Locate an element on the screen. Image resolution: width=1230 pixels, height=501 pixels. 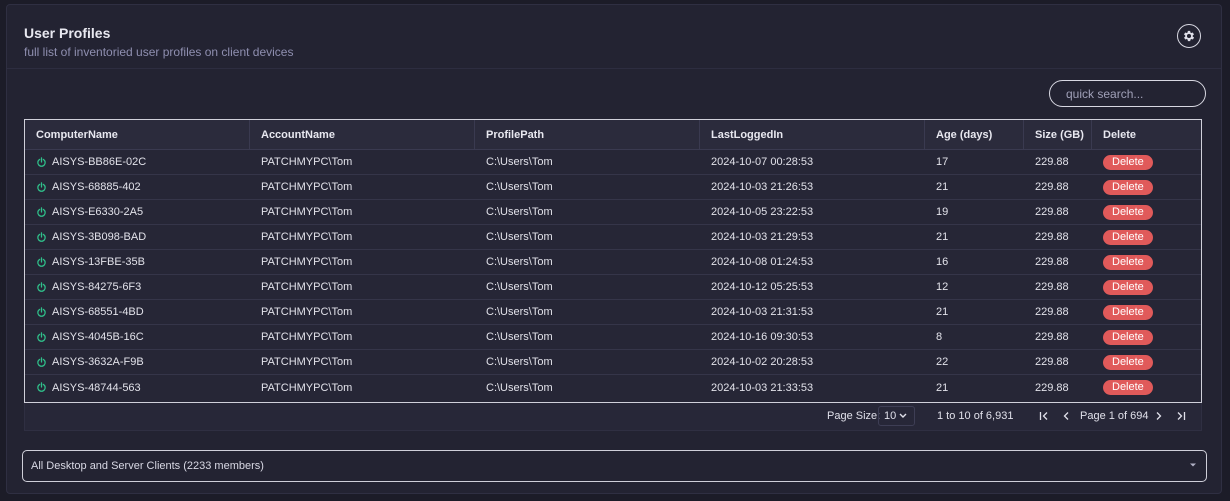
last-logged-in-cell: 2024-10-02 20:28:53 is located at coordinates (762, 362).